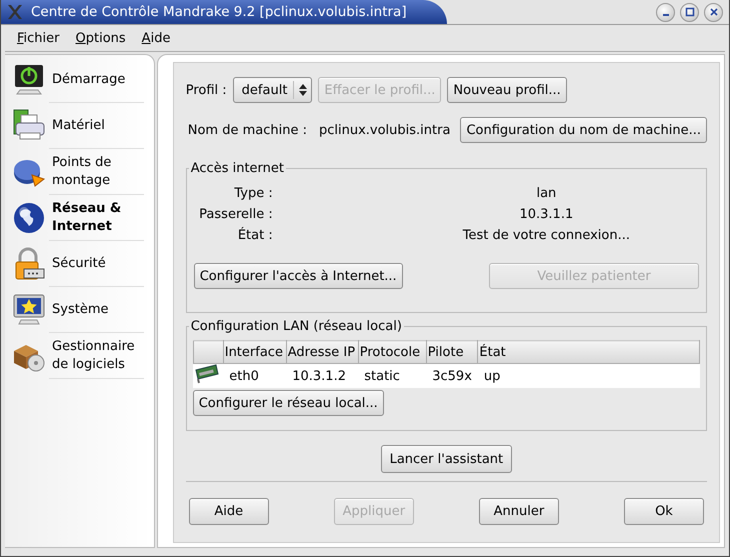 This screenshot has height=557, width=730. Describe the element at coordinates (392, 376) in the screenshot. I see `table-cell: static` at that location.